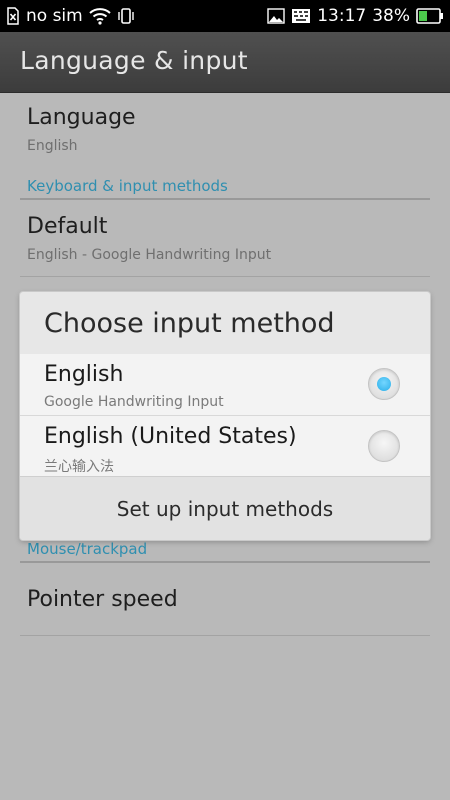 Image resolution: width=450 pixels, height=800 pixels. I want to click on option-label: English (United States), so click(170, 436).